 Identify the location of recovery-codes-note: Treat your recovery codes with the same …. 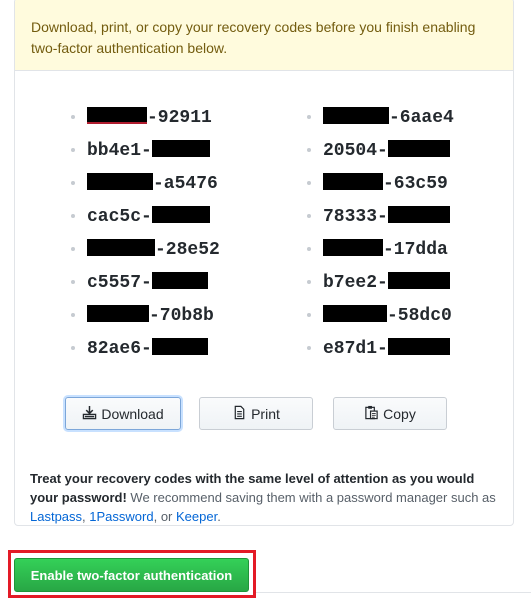
(268, 497).